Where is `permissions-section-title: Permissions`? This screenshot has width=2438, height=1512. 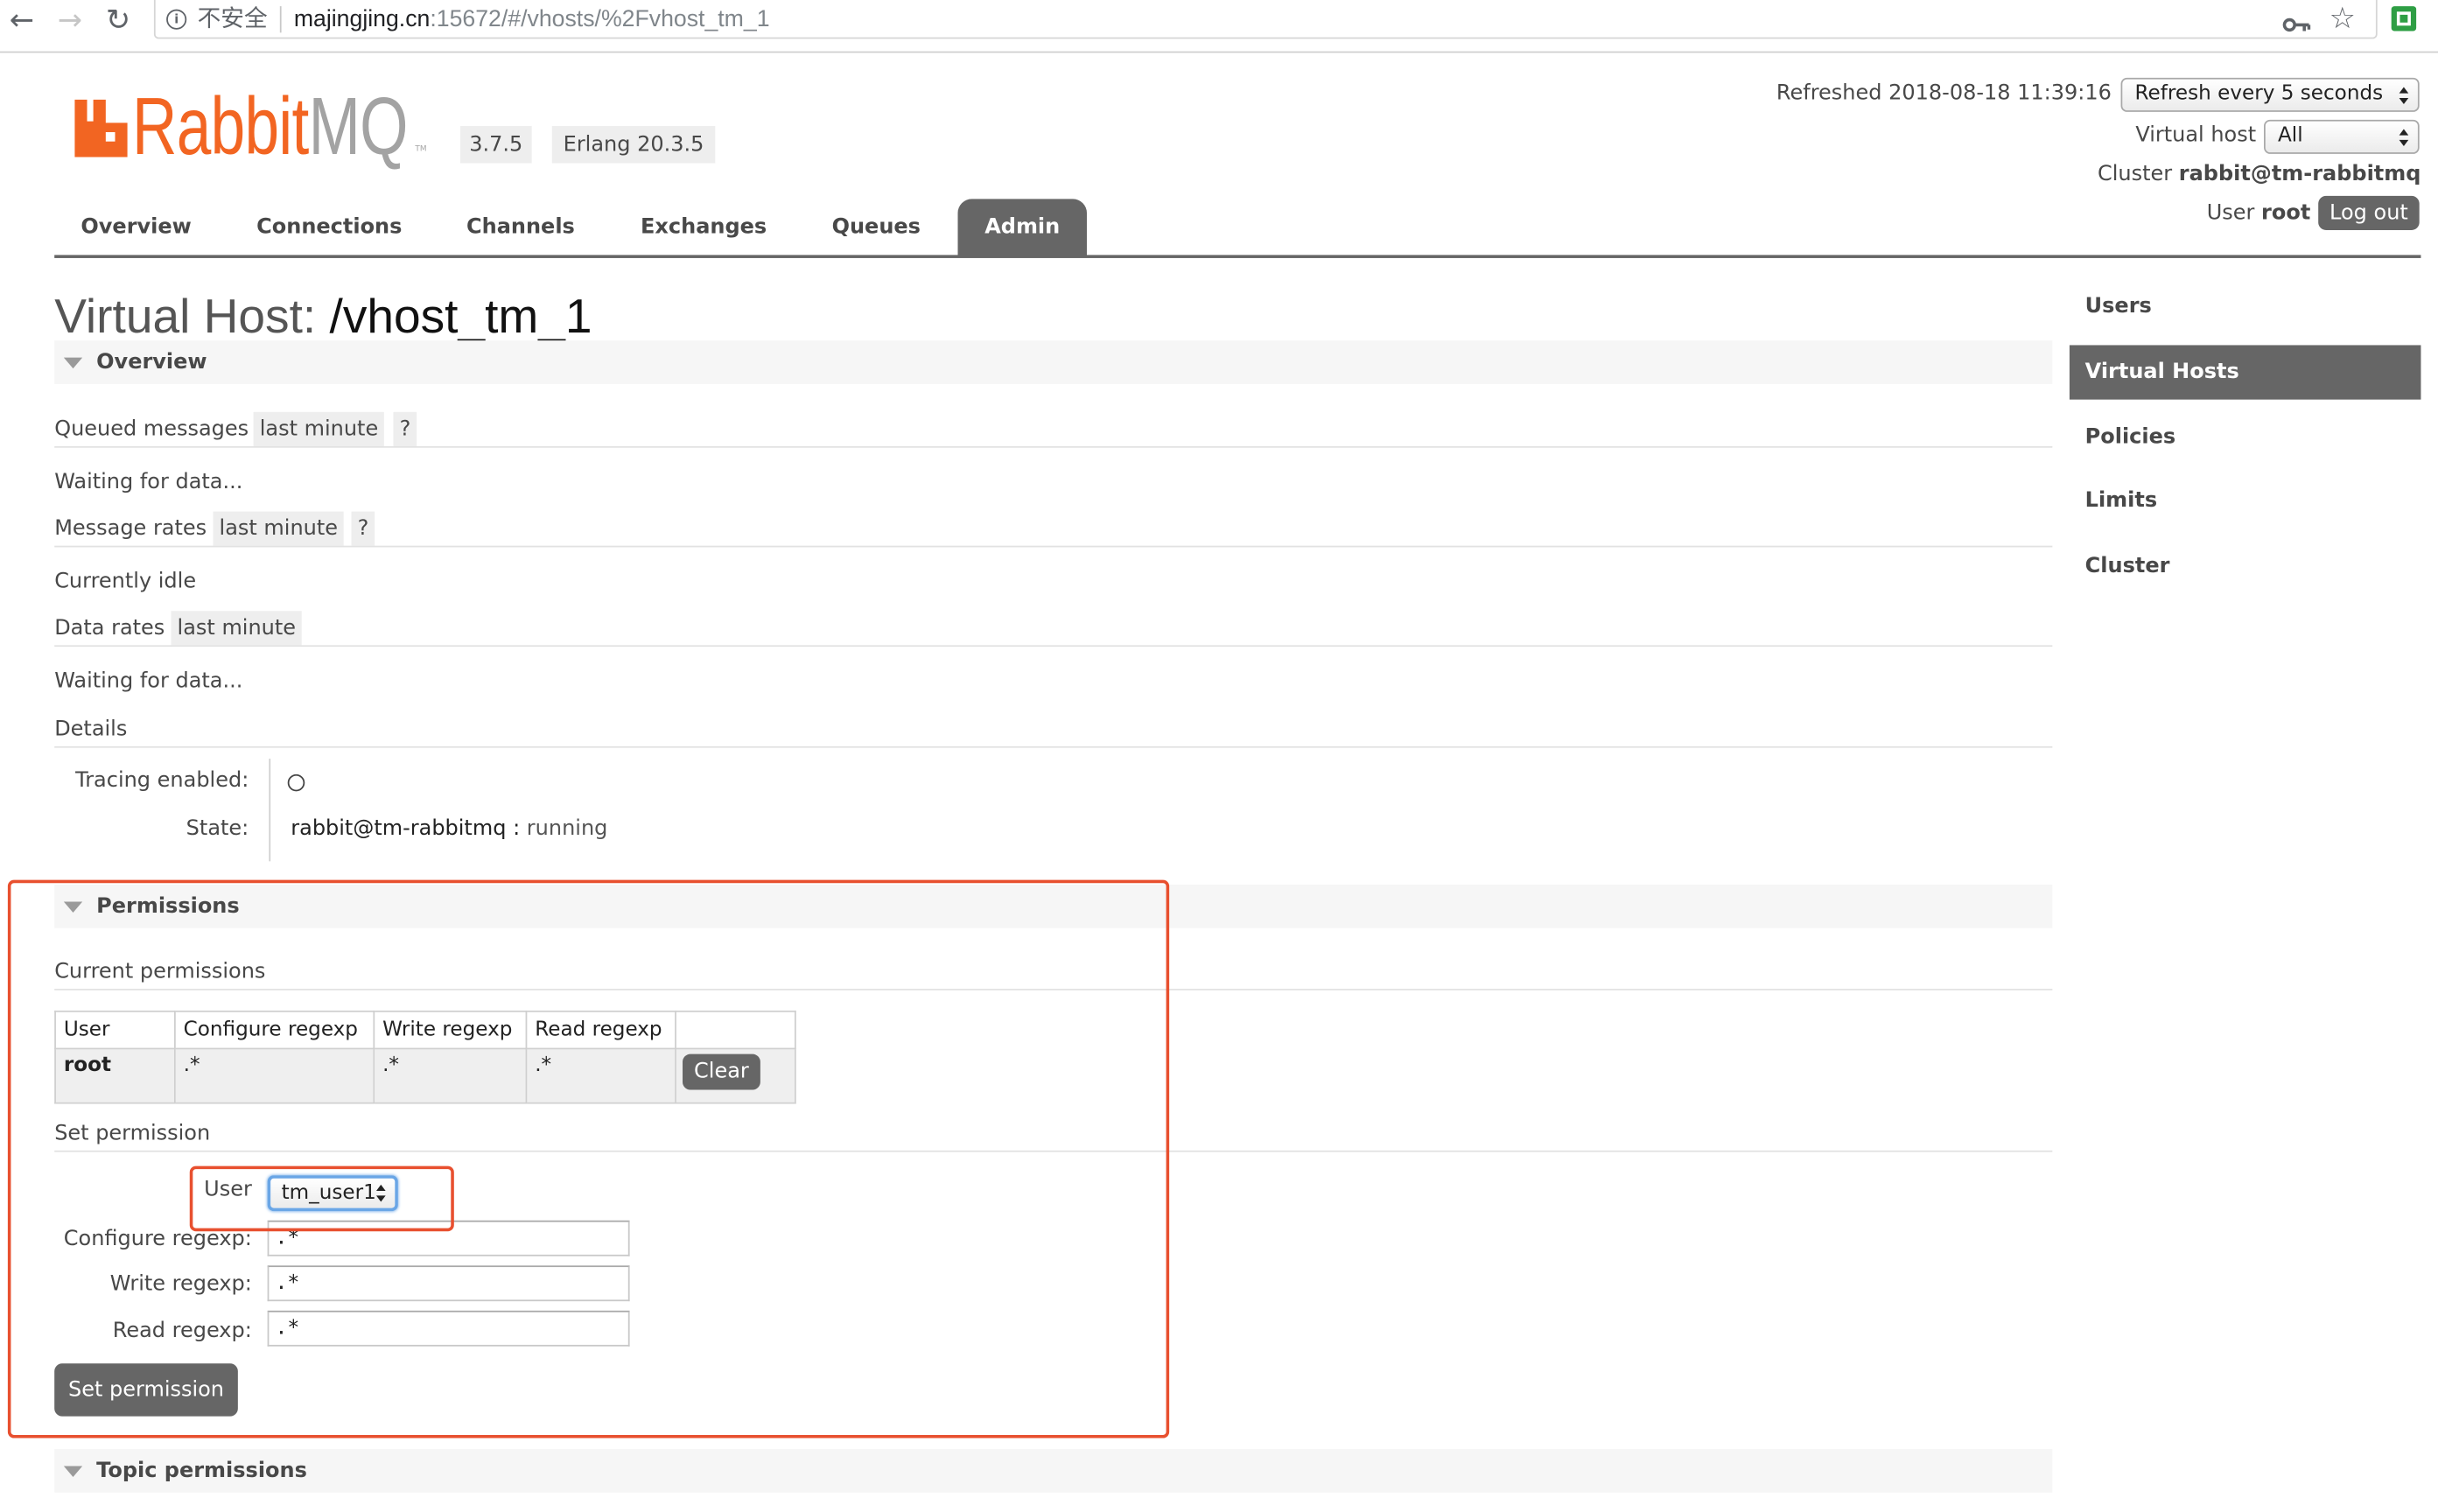 permissions-section-title: Permissions is located at coordinates (168, 906).